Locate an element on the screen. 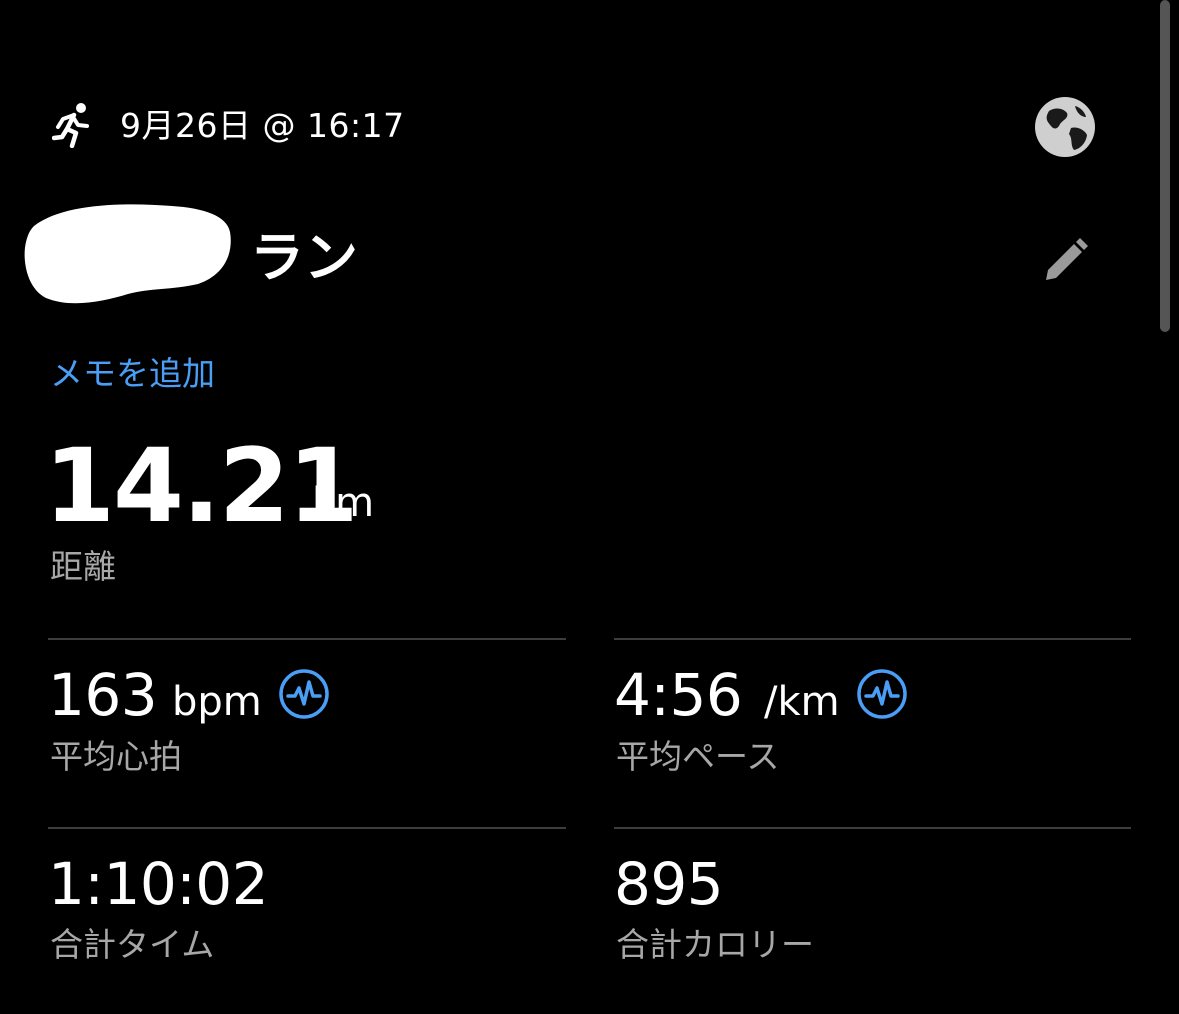 The height and width of the screenshot is (1014, 1179). pace-label: 平均ペース is located at coordinates (698, 756).